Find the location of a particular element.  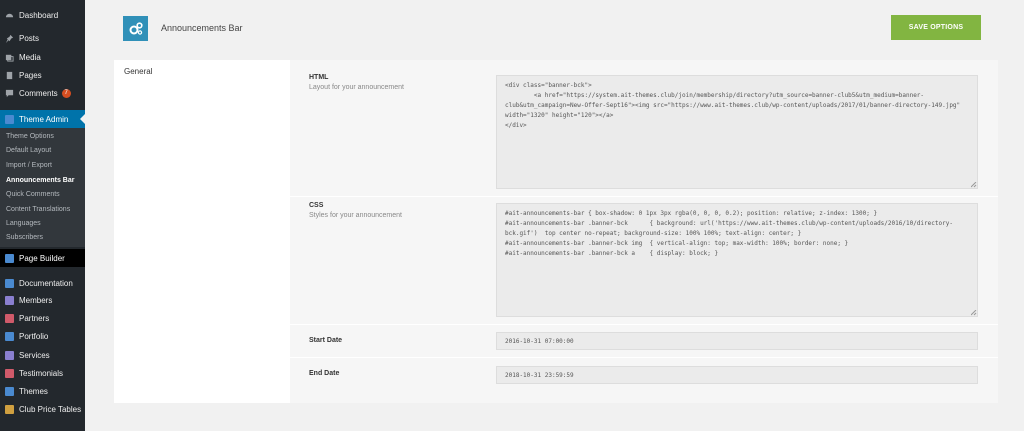

sidebar-item-testimonials: Testimonials is located at coordinates (42, 373).